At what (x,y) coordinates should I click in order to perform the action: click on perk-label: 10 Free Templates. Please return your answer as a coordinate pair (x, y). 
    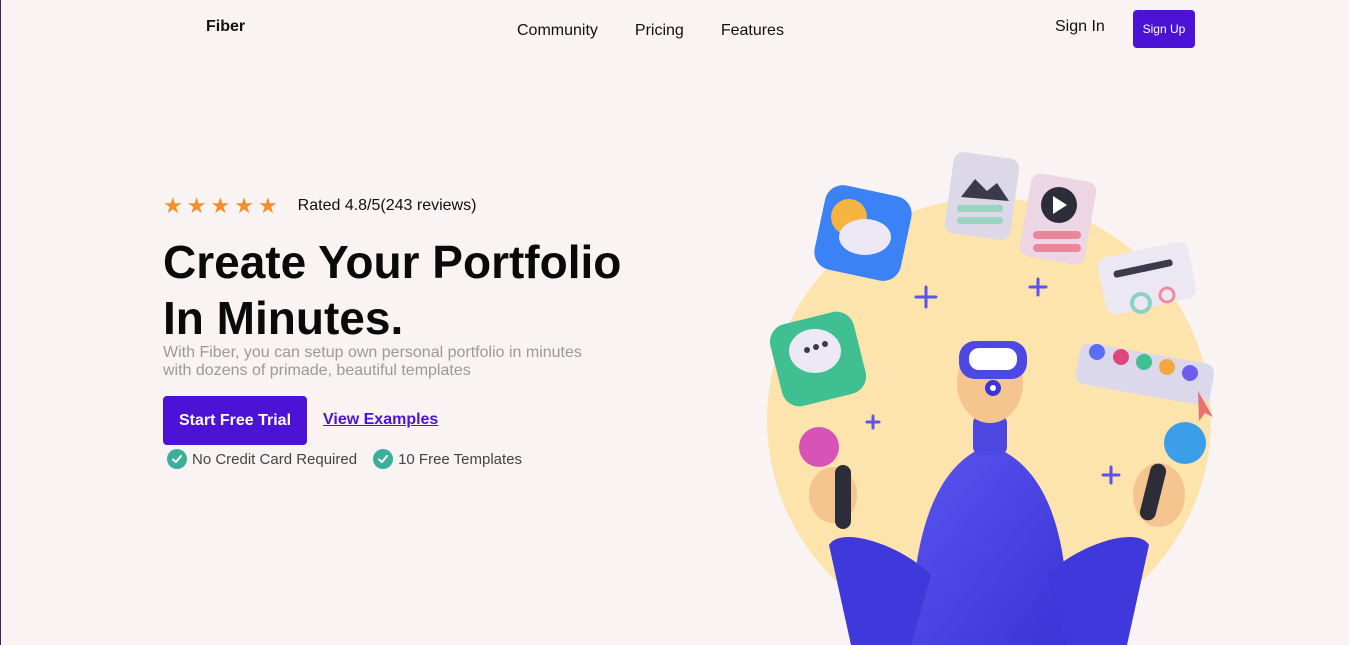
    Looking at the image, I should click on (460, 459).